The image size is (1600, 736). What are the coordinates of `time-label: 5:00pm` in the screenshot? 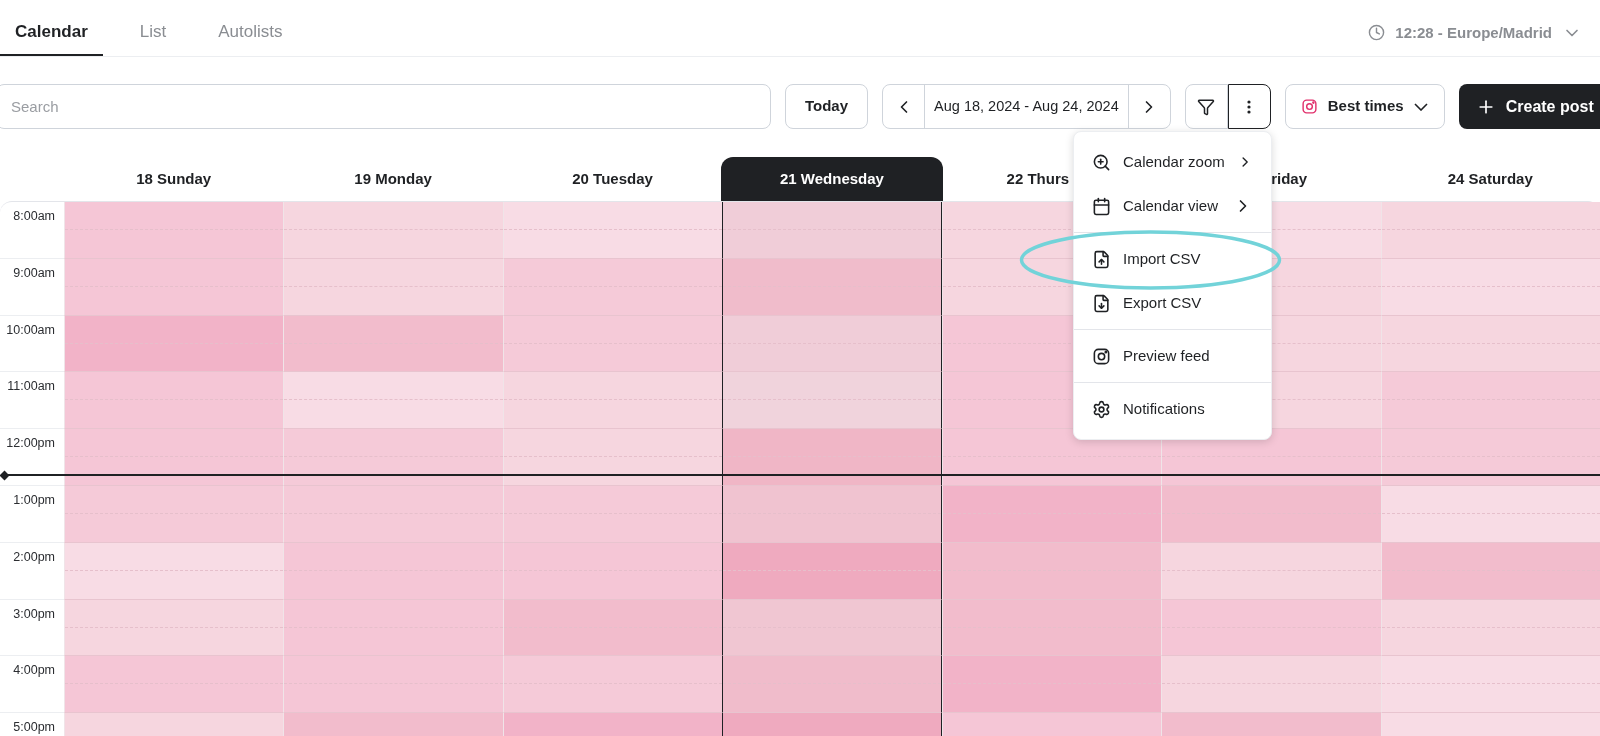 It's located at (34, 727).